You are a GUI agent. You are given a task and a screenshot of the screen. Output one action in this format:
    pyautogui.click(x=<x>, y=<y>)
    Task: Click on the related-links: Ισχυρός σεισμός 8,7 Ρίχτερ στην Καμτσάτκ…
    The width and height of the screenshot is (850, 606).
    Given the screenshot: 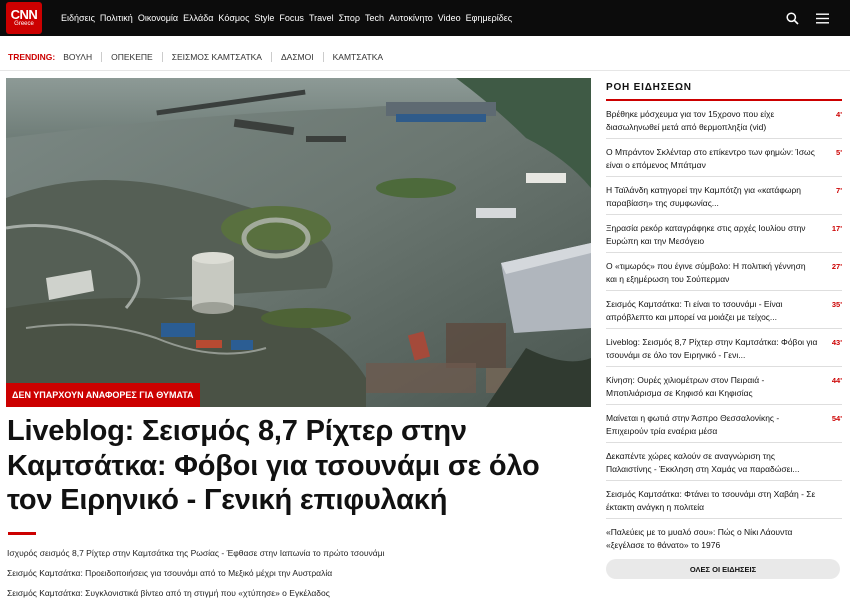 What is the action you would take?
    pyautogui.click(x=299, y=576)
    